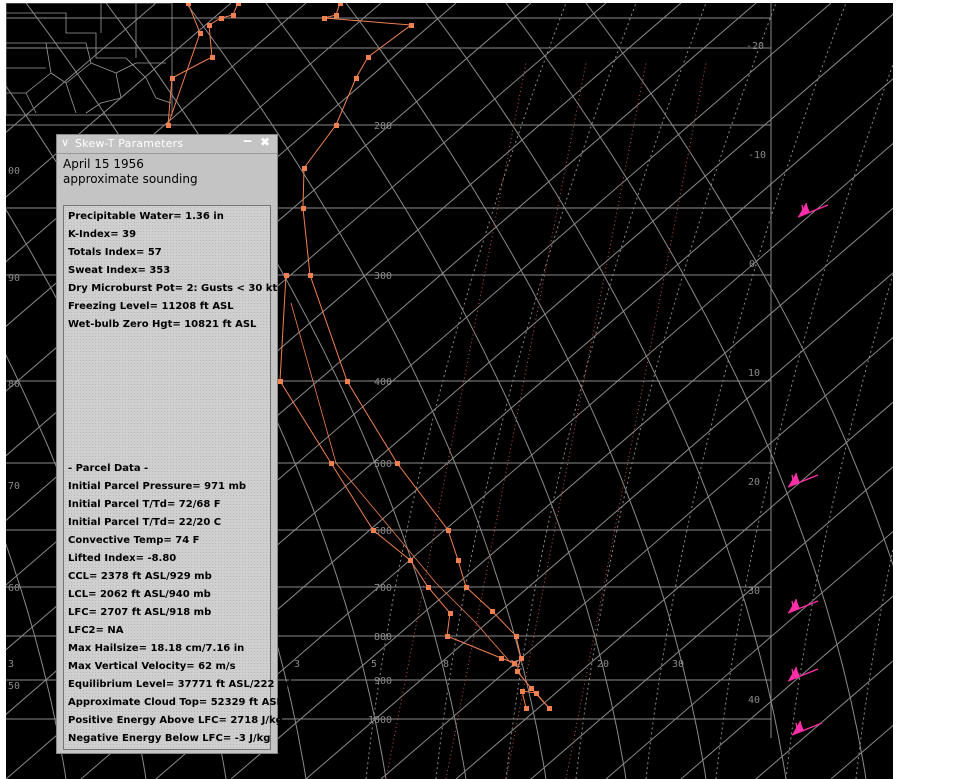  What do you see at coordinates (383, 531) in the screenshot?
I see `pressure-label: 600` at bounding box center [383, 531].